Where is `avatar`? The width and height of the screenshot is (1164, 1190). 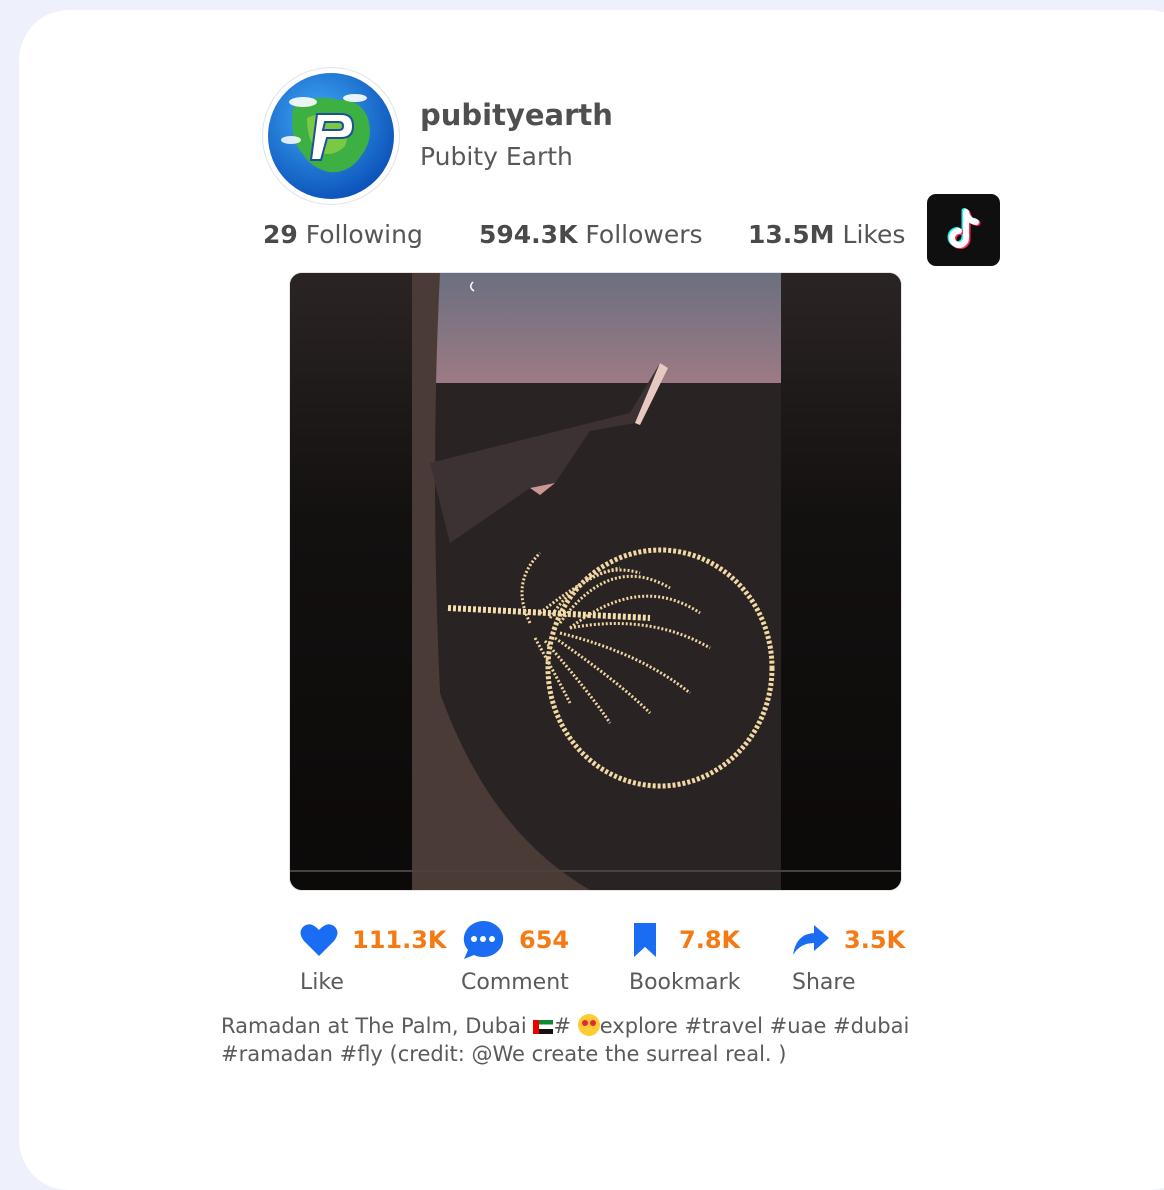 avatar is located at coordinates (331, 136).